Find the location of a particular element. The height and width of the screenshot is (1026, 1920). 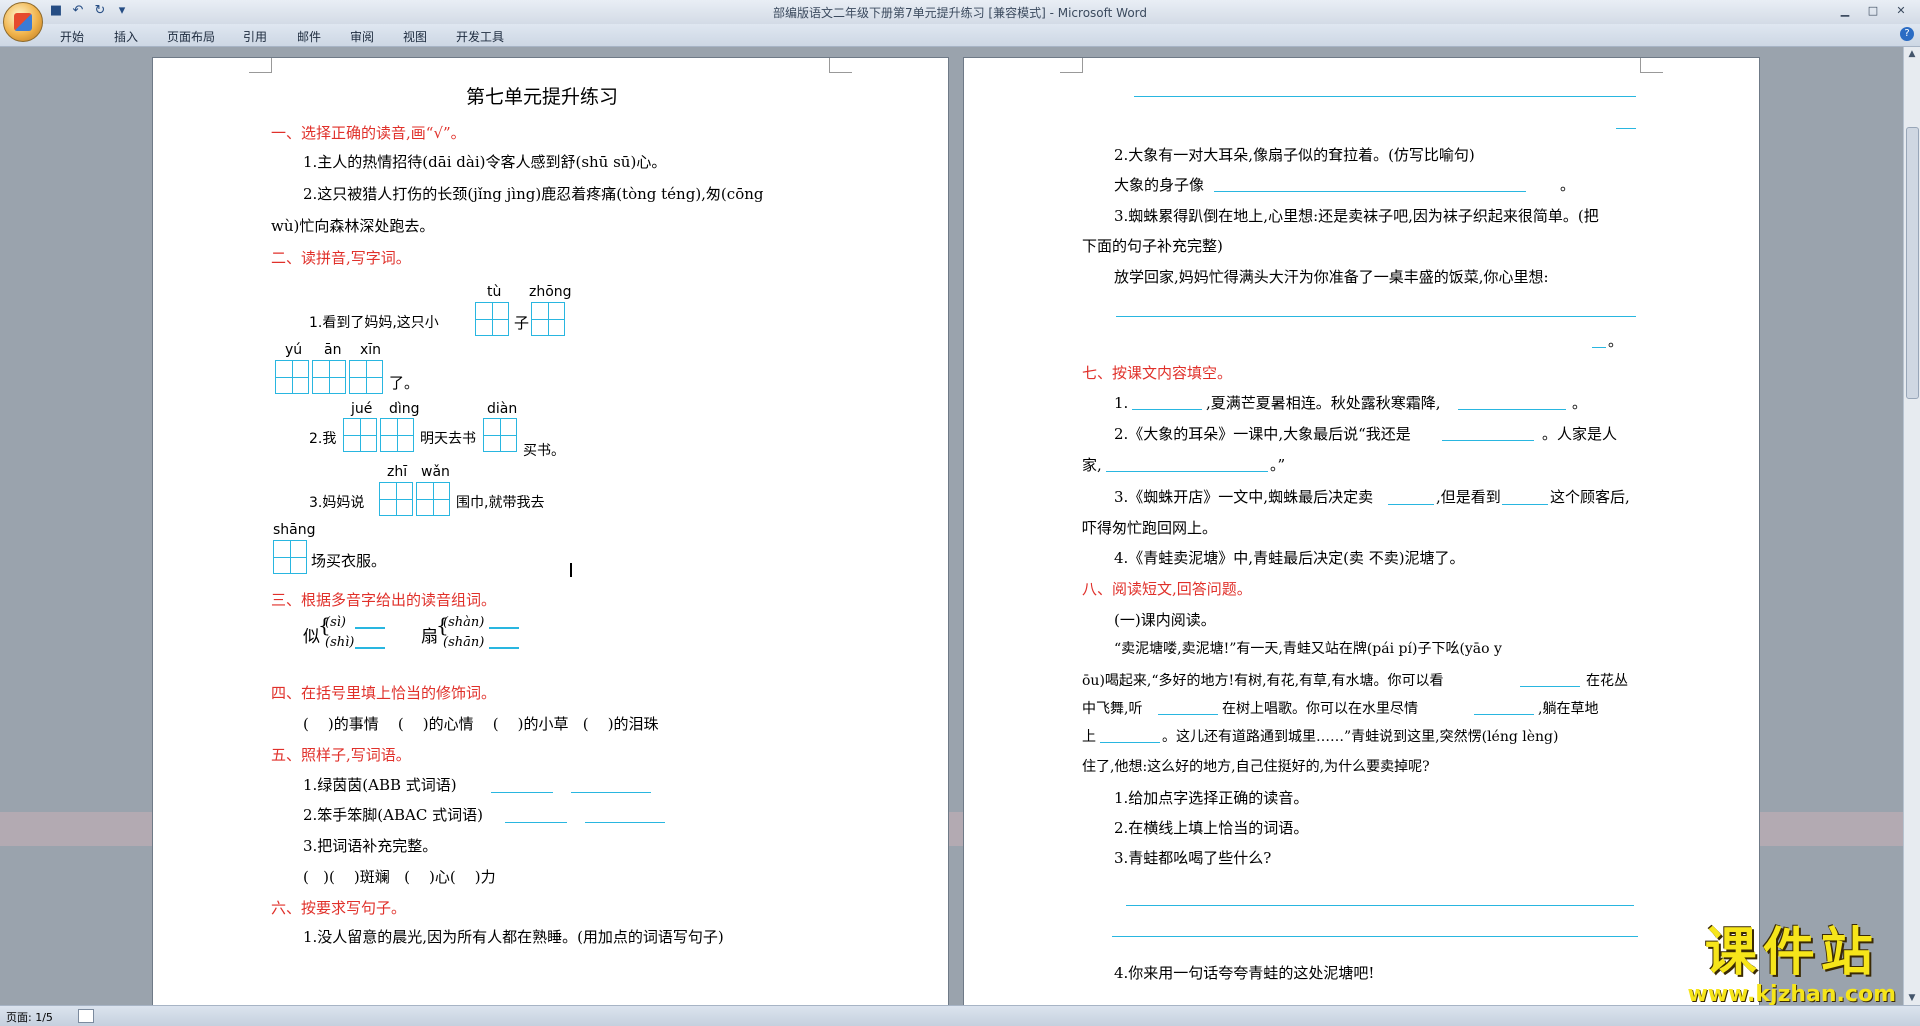

site-watermark: 课件站 www.kjzhan.com is located at coordinates (1791, 965).